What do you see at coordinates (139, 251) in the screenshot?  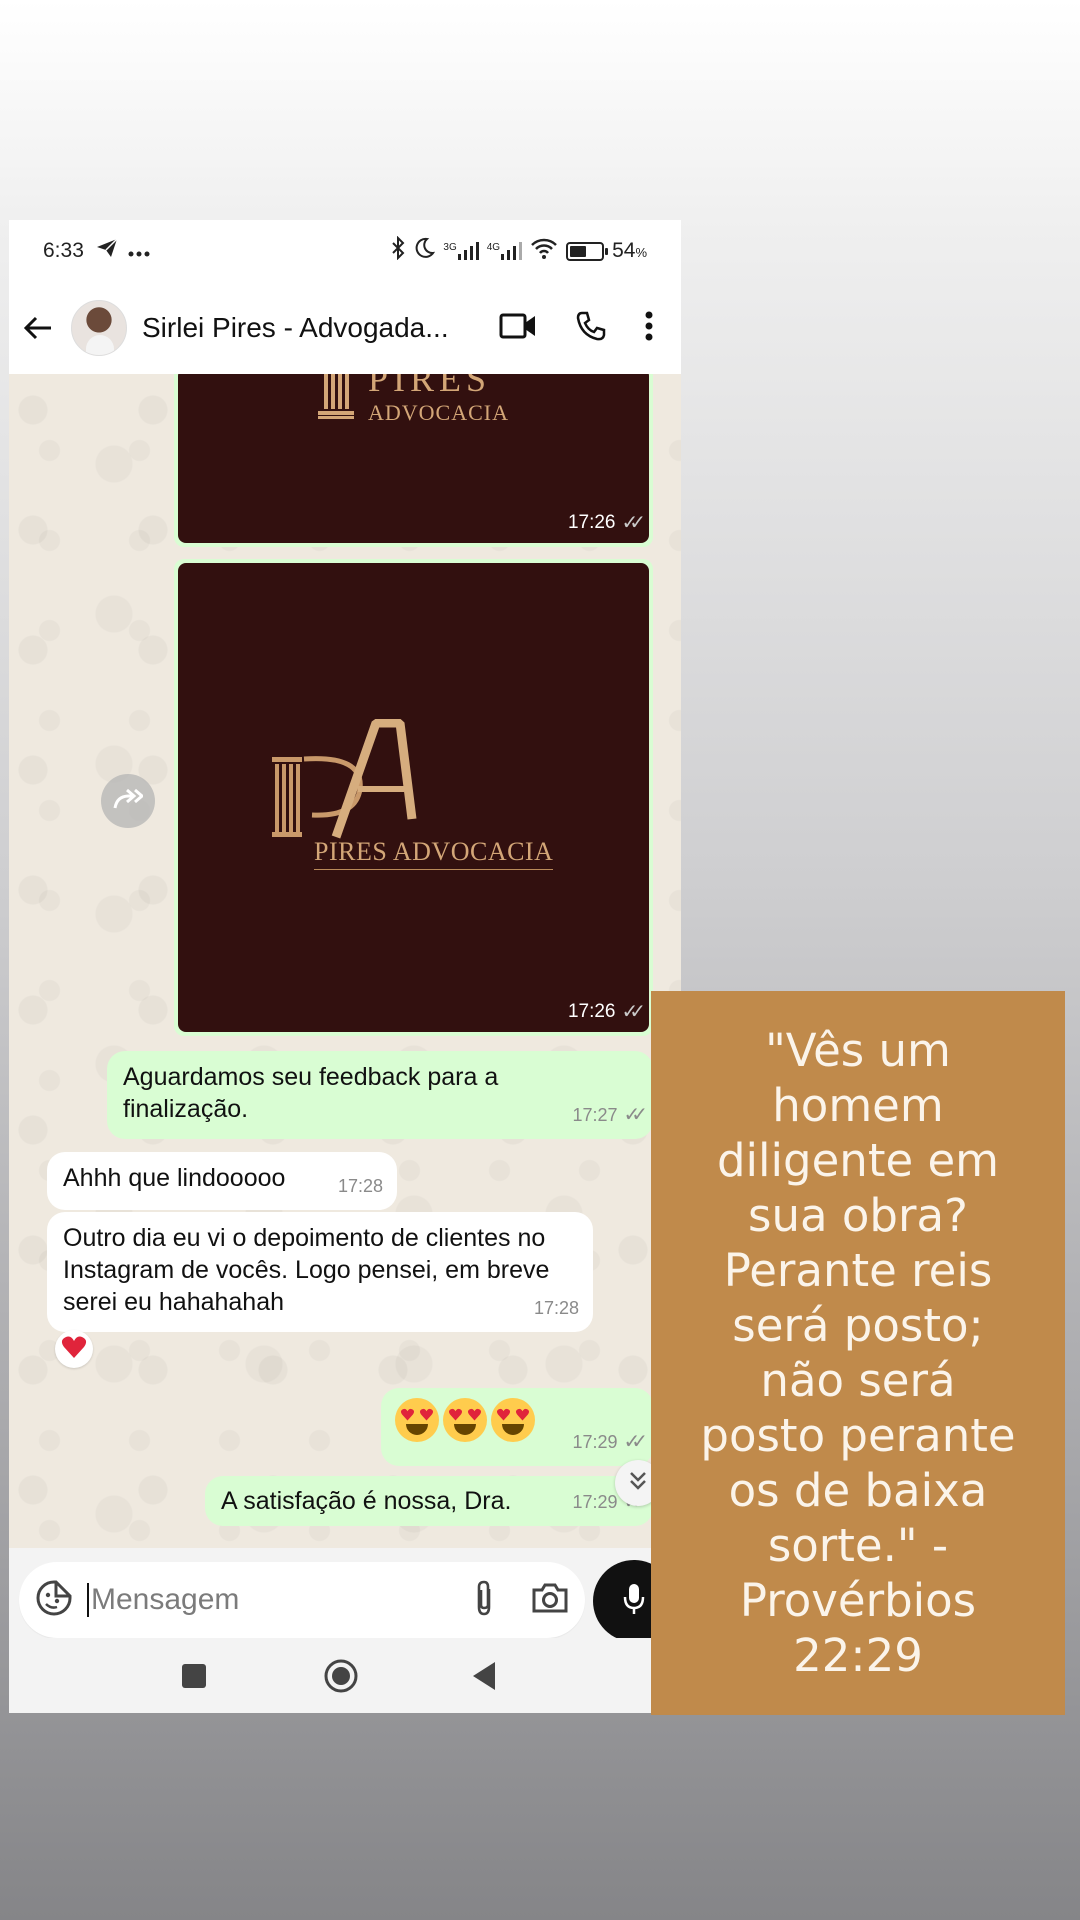 I see `more-dots-icon` at bounding box center [139, 251].